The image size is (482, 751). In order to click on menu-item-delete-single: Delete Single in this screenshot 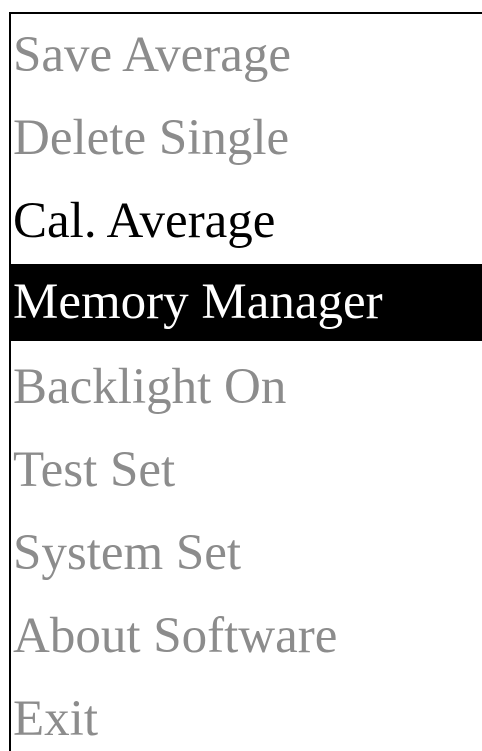, I will do `click(246, 138)`.